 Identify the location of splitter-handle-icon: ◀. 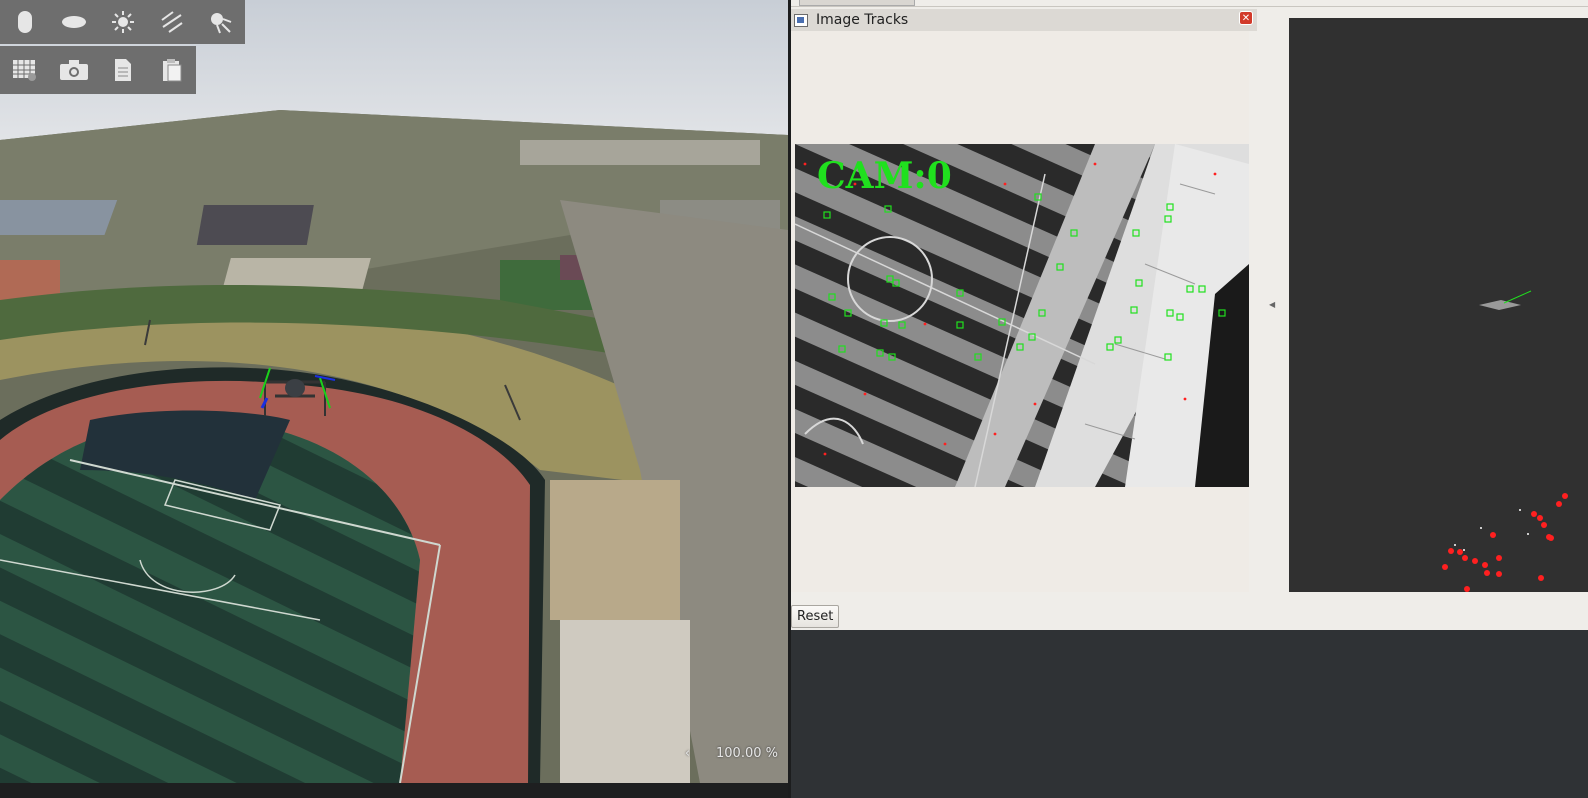
(1272, 304).